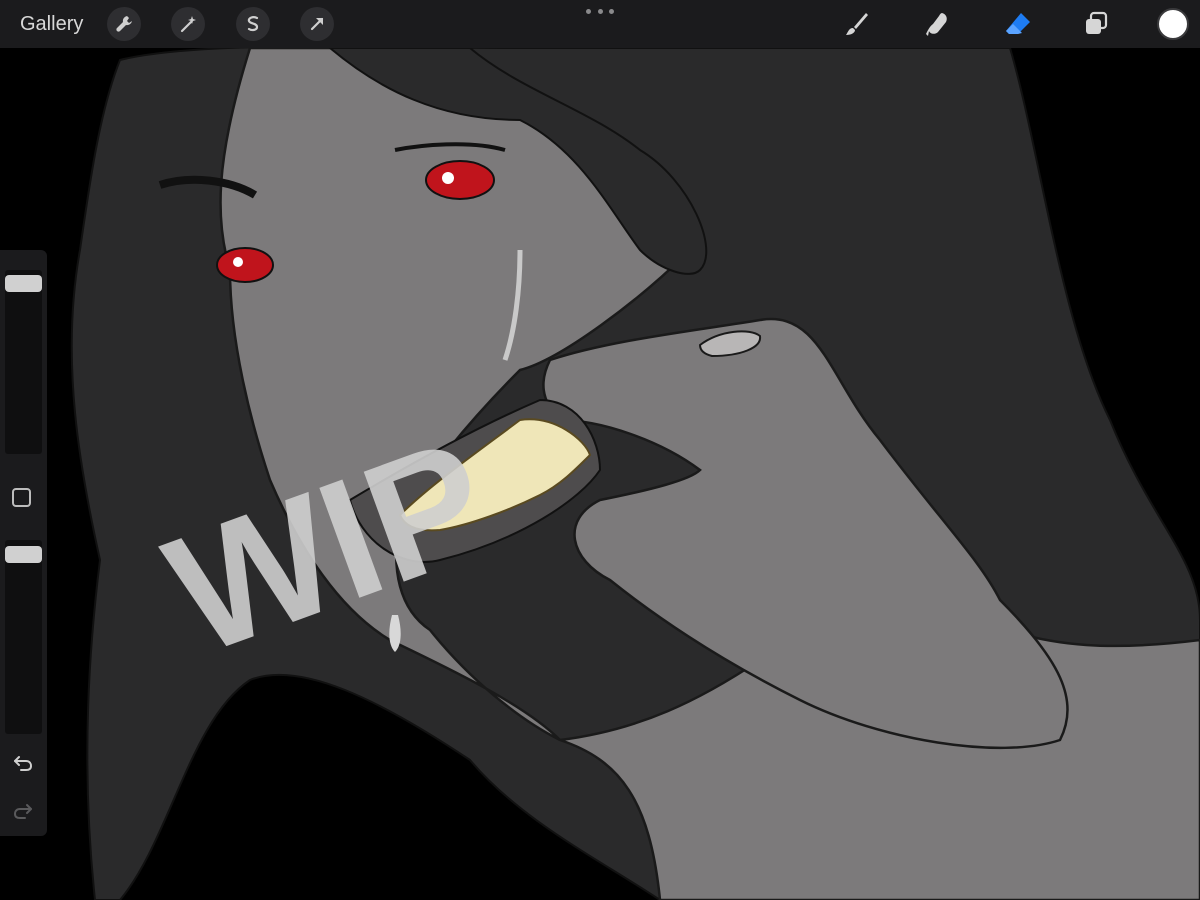  I want to click on more-options-dots, so click(600, 11).